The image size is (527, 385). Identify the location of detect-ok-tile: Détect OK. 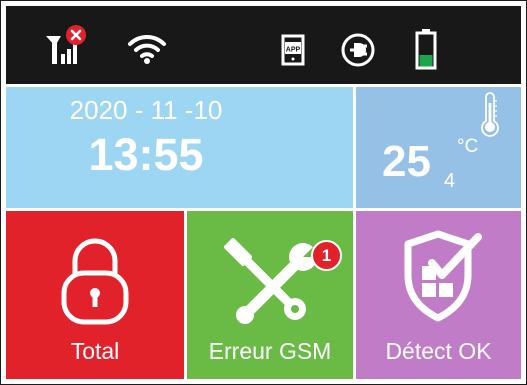
(438, 295).